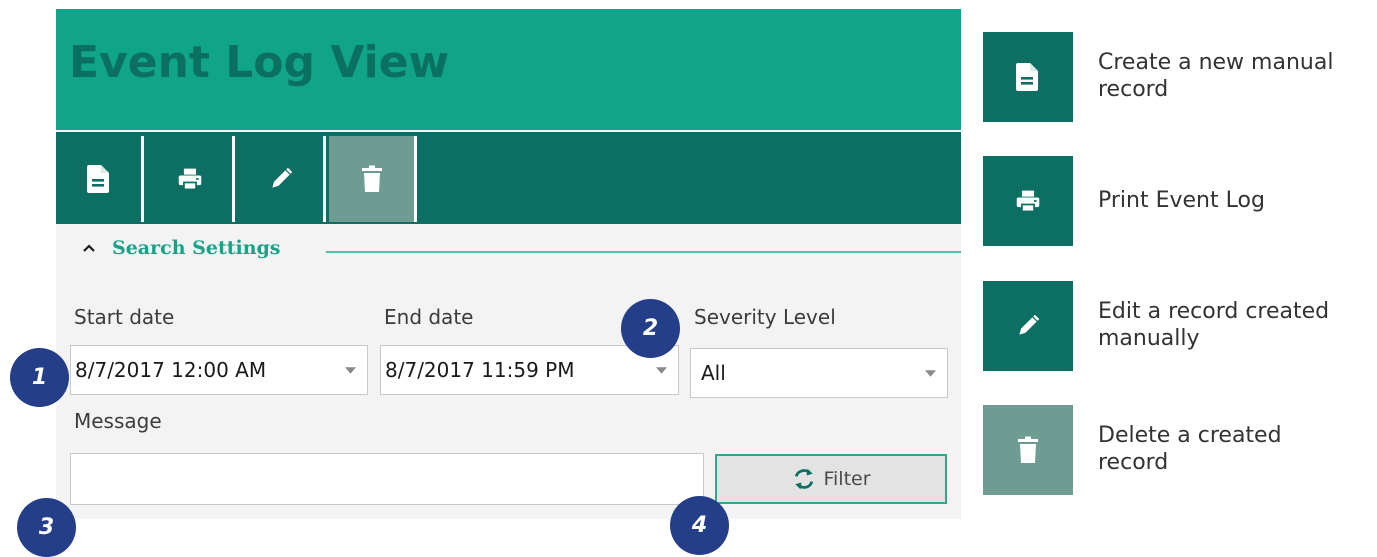  I want to click on new-record-button, so click(100, 179).